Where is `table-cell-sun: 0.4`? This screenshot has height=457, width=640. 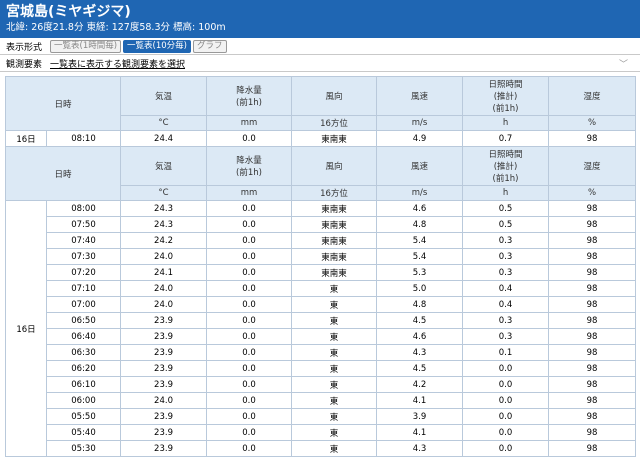 table-cell-sun: 0.4 is located at coordinates (506, 304).